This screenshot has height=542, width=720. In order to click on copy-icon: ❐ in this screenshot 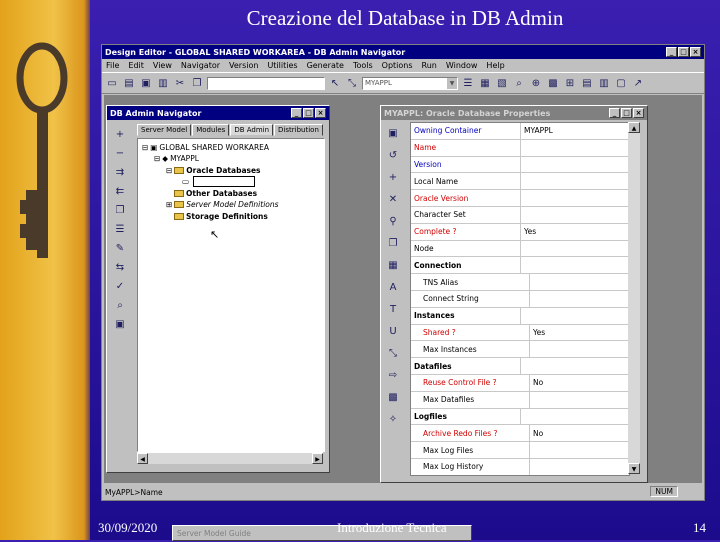, I will do `click(197, 83)`.